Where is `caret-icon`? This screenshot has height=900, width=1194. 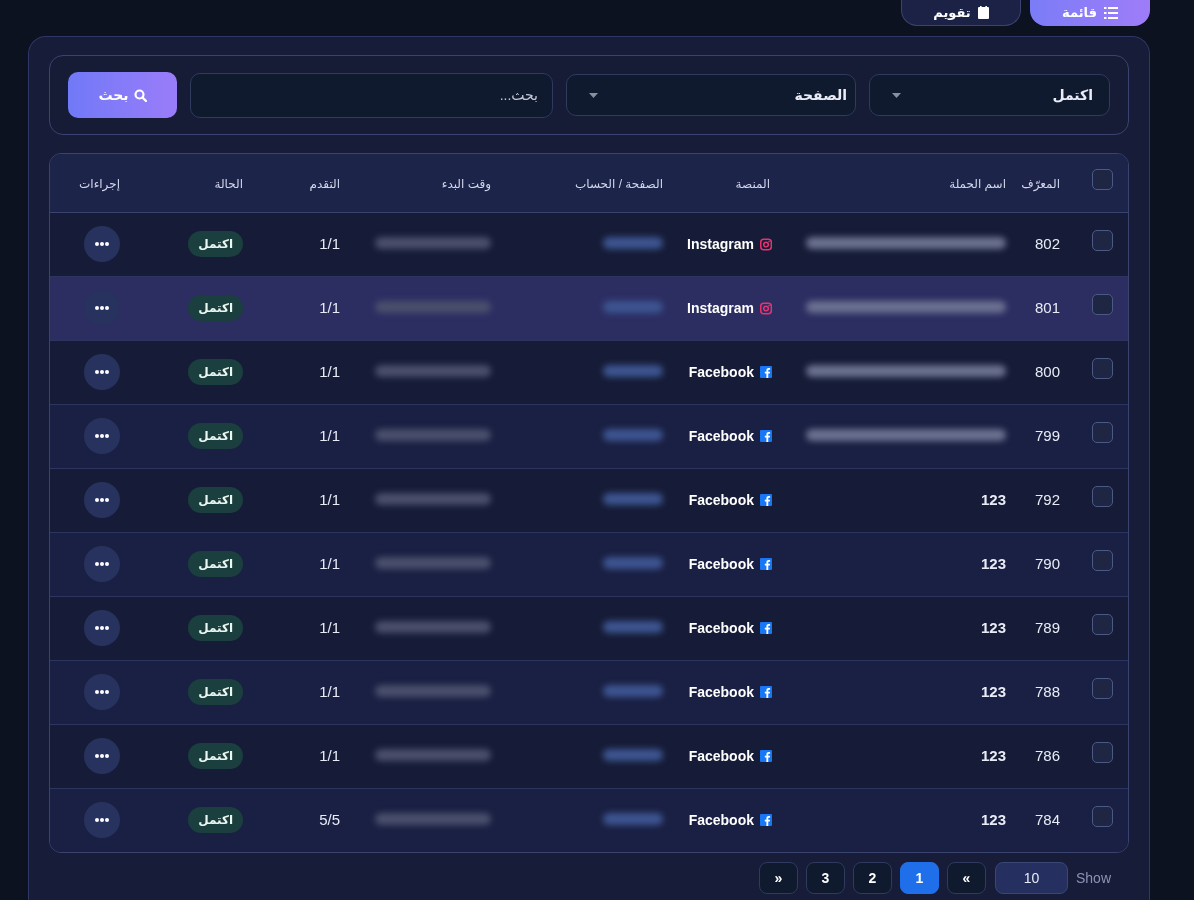
caret-icon is located at coordinates (896, 95).